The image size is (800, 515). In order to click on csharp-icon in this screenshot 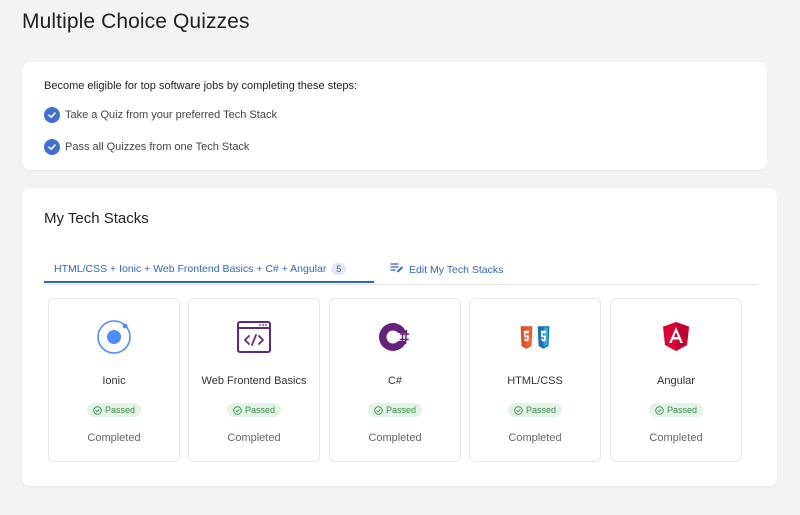, I will do `click(395, 337)`.